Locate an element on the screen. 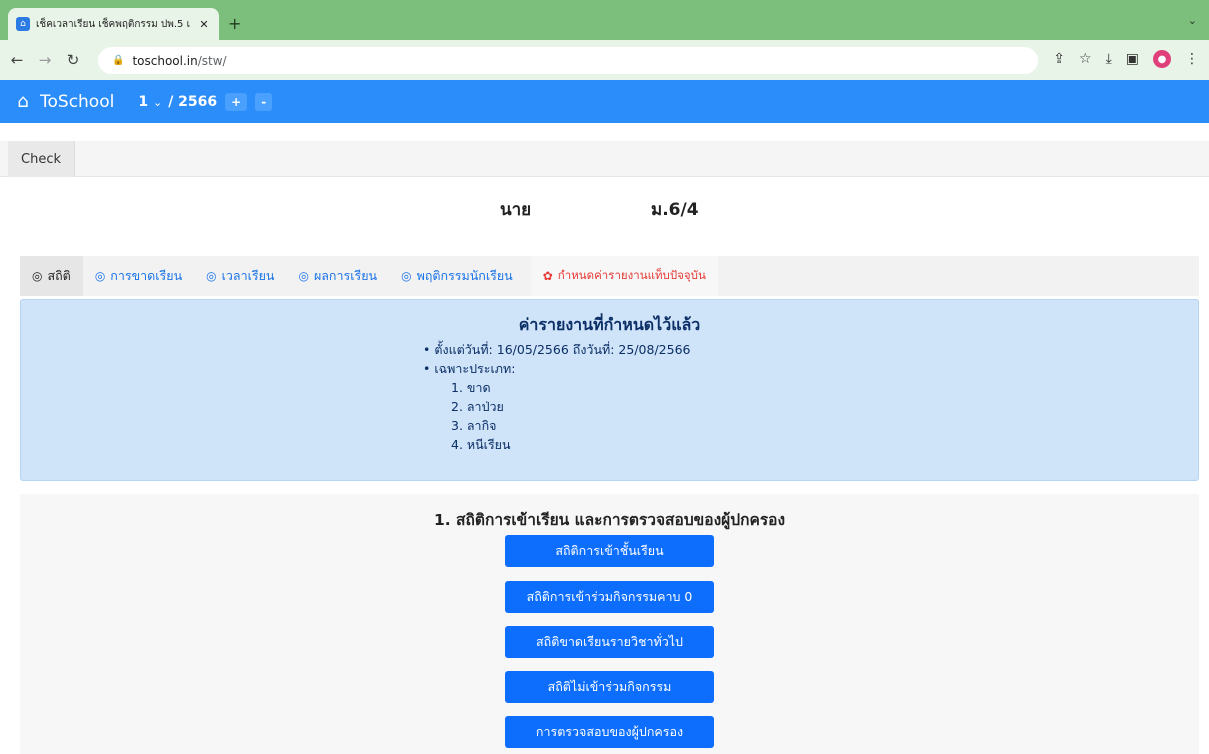 Image resolution: width=1209 pixels, height=754 pixels. lock-icon: 🔒 is located at coordinates (118, 60).